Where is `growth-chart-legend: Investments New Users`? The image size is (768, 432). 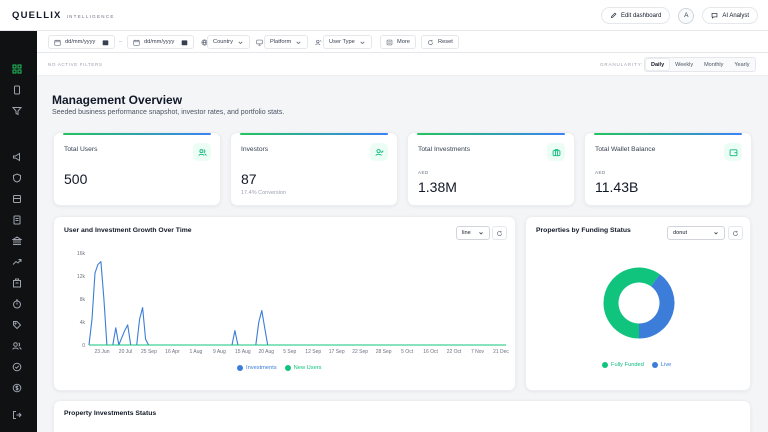 growth-chart-legend: Investments New Users is located at coordinates (279, 368).